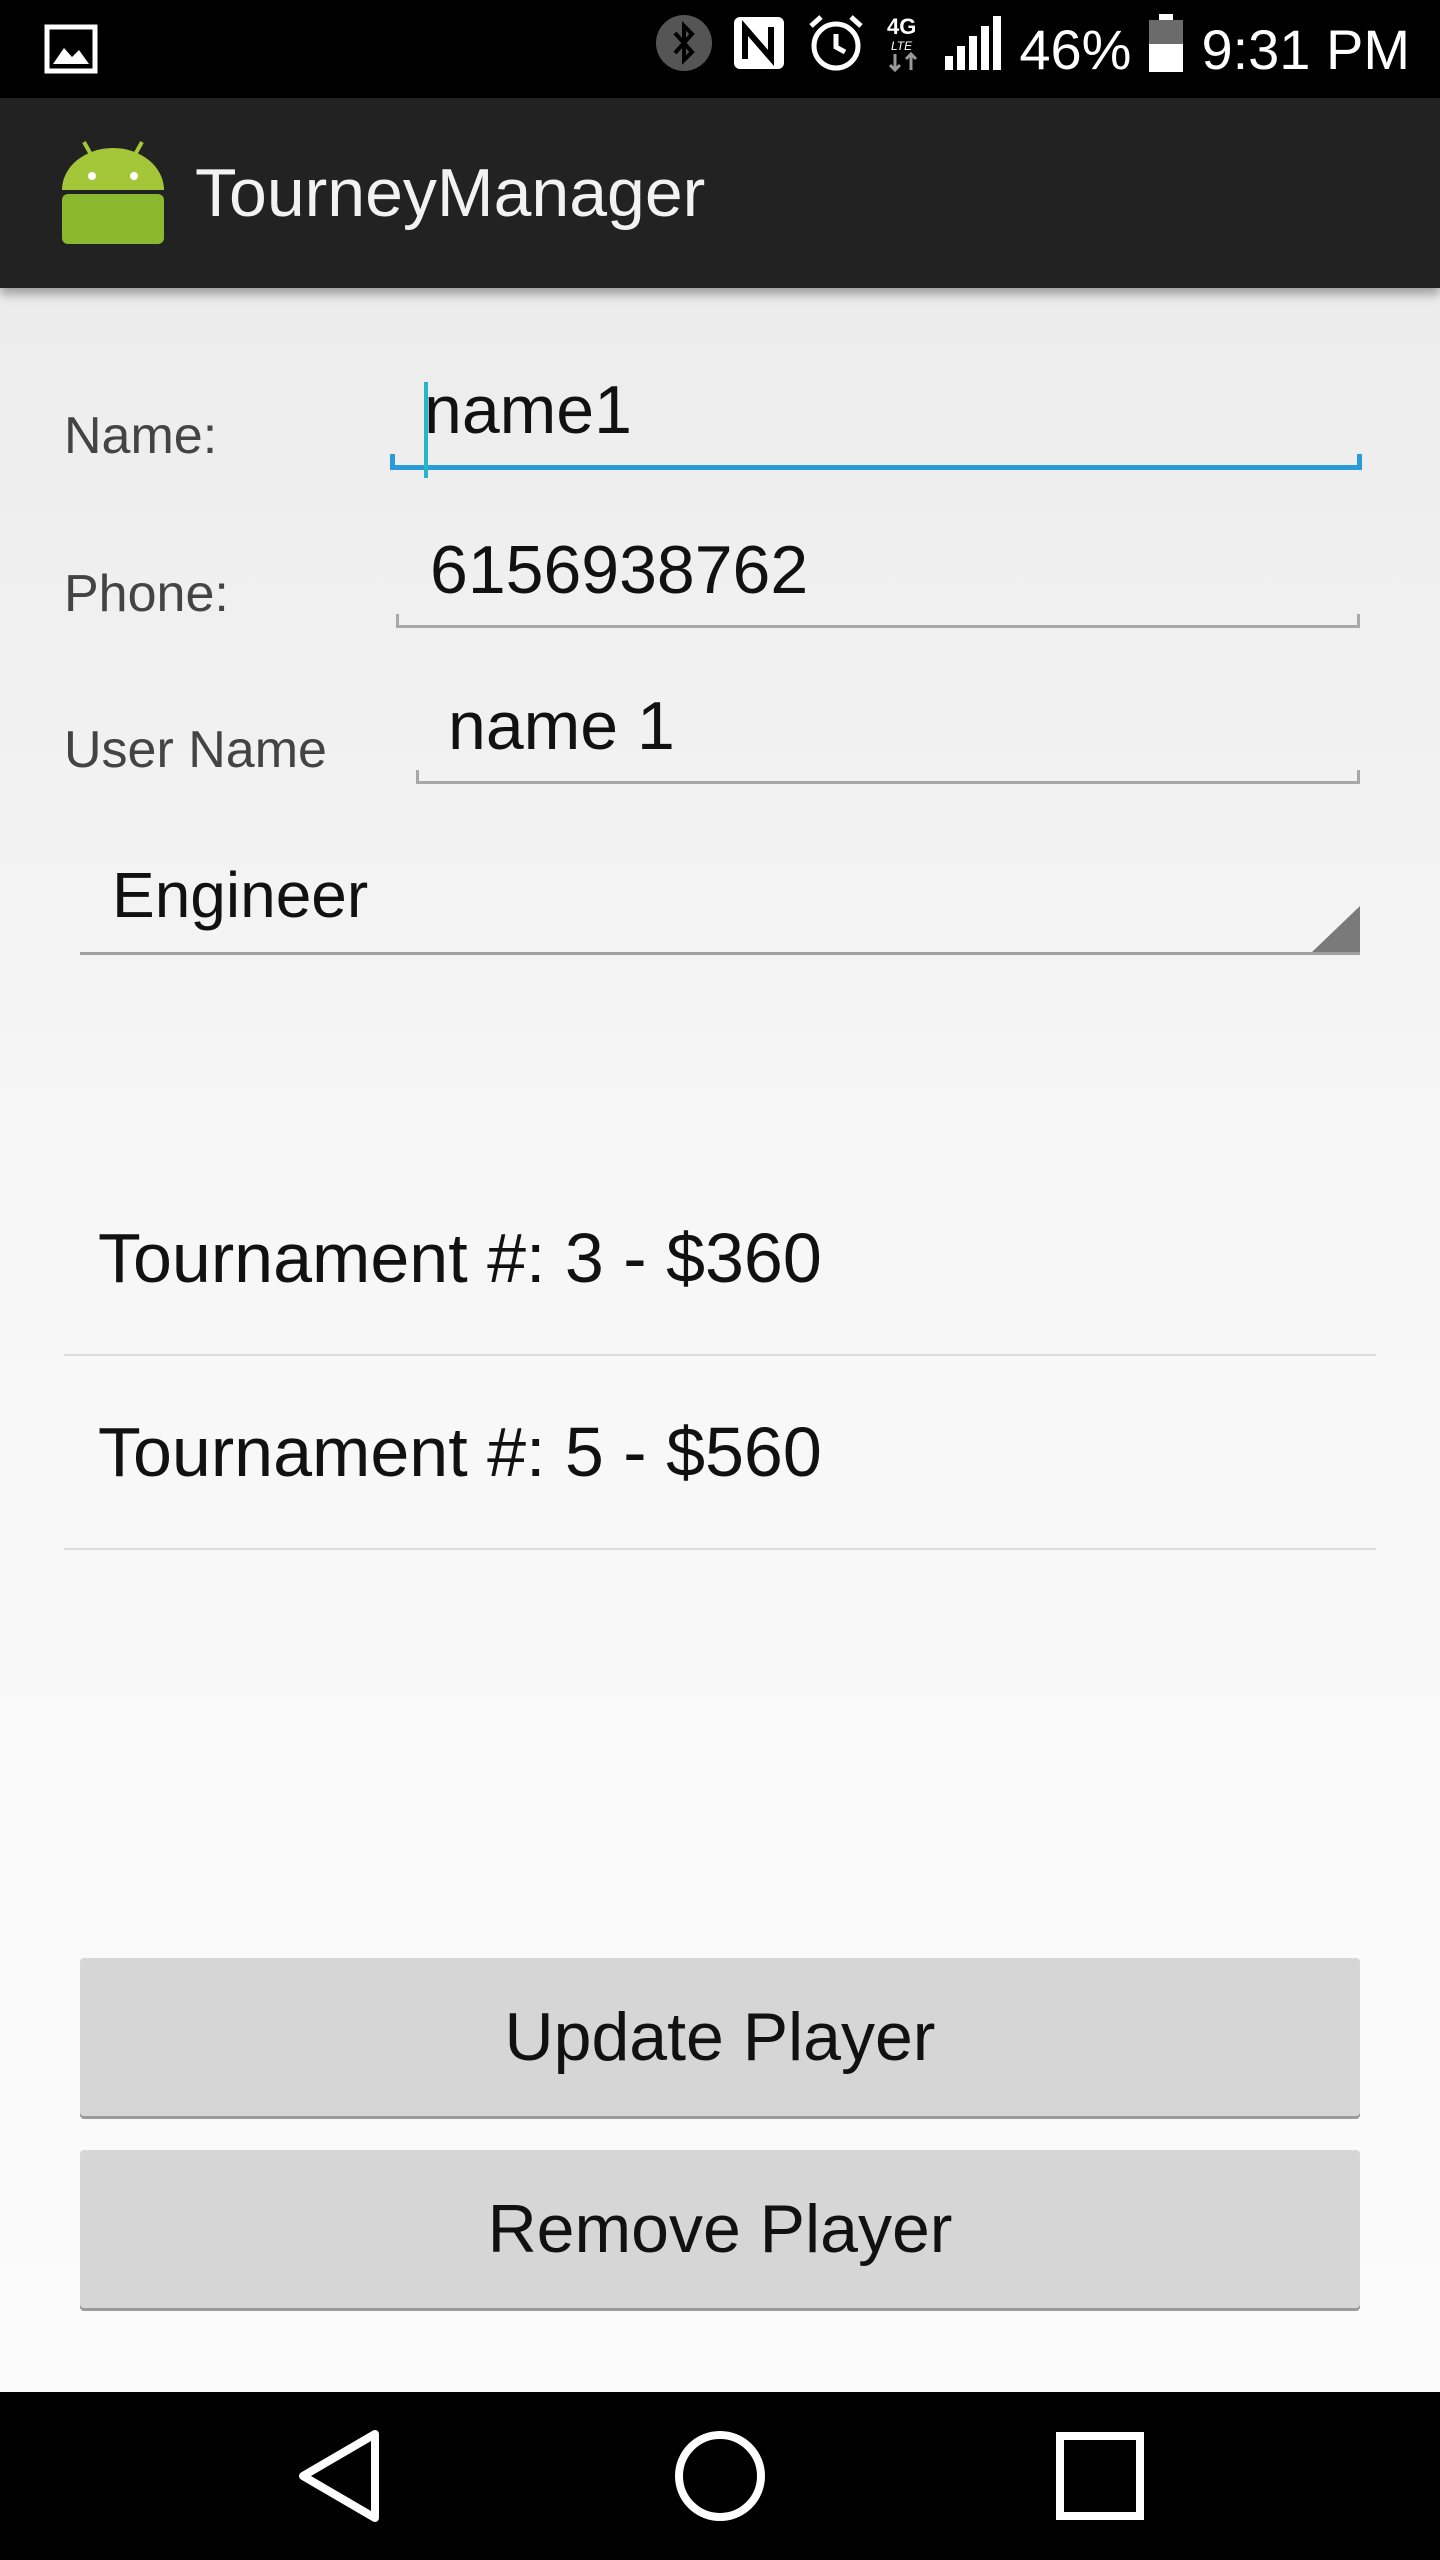 The height and width of the screenshot is (2560, 1440). Describe the element at coordinates (528, 410) in the screenshot. I see `name-value: name1` at that location.